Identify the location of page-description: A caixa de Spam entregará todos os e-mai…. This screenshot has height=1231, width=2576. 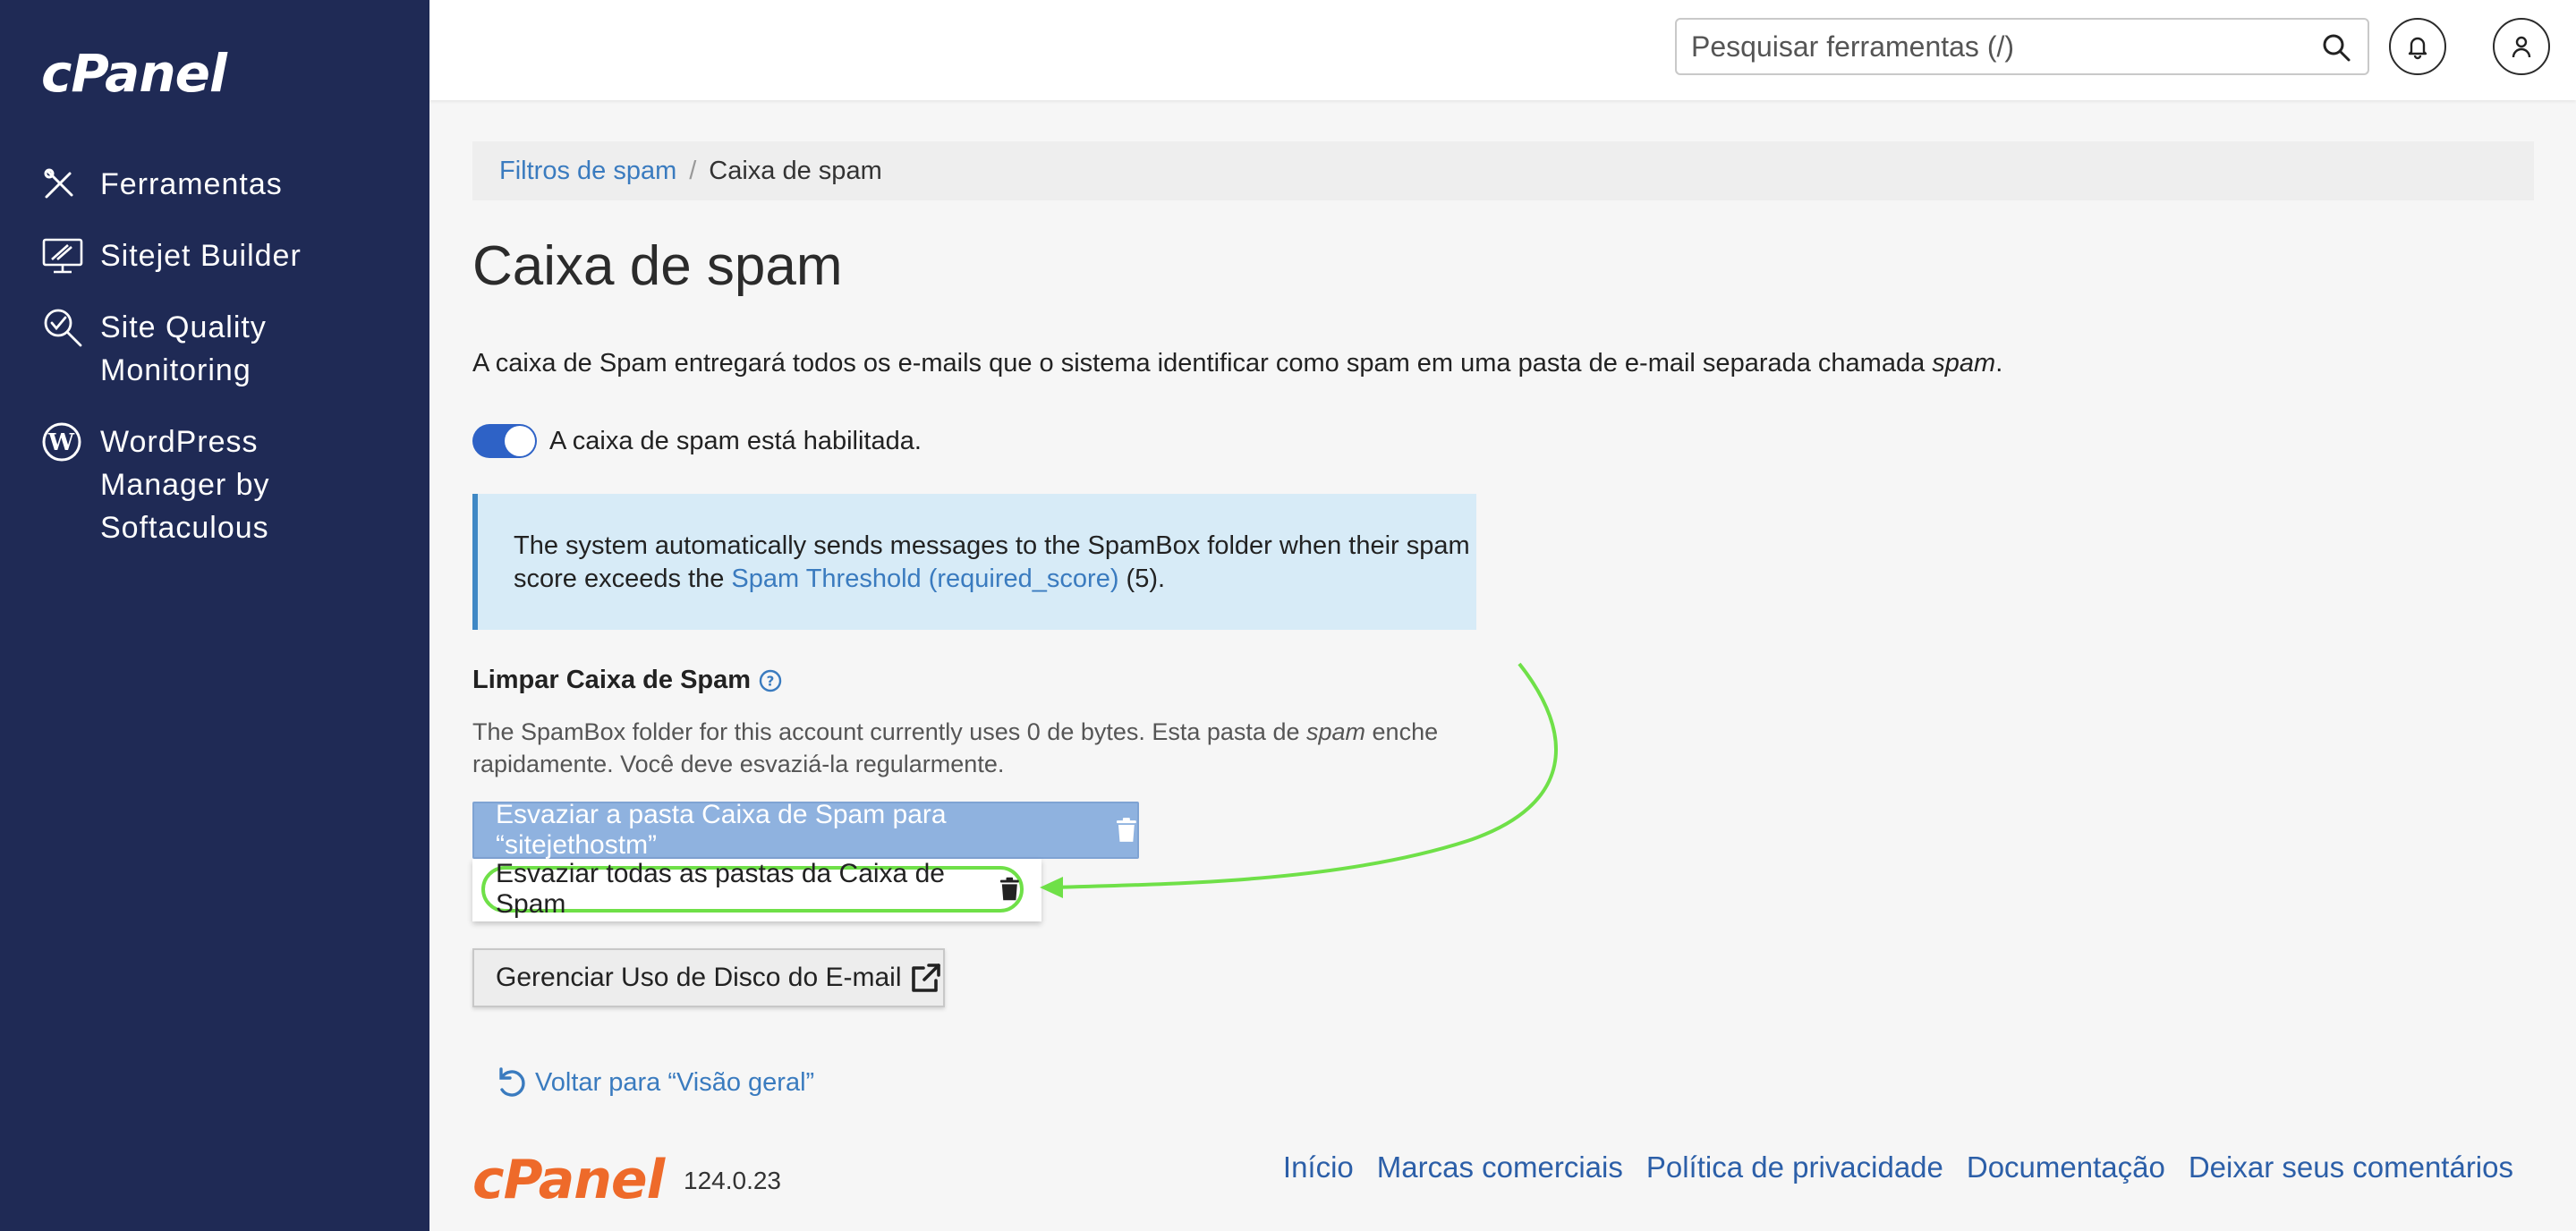
(1237, 363).